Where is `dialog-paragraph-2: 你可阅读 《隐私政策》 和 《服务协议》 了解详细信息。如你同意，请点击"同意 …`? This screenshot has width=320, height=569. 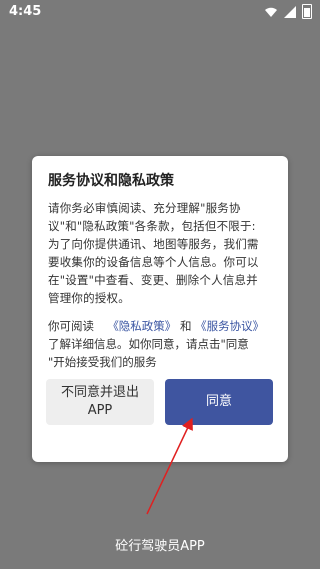
dialog-paragraph-2: 你可阅读 《隐私政策》 和 《服务协议》 了解详细信息。如你同意，请点击"同意 … is located at coordinates (160, 344).